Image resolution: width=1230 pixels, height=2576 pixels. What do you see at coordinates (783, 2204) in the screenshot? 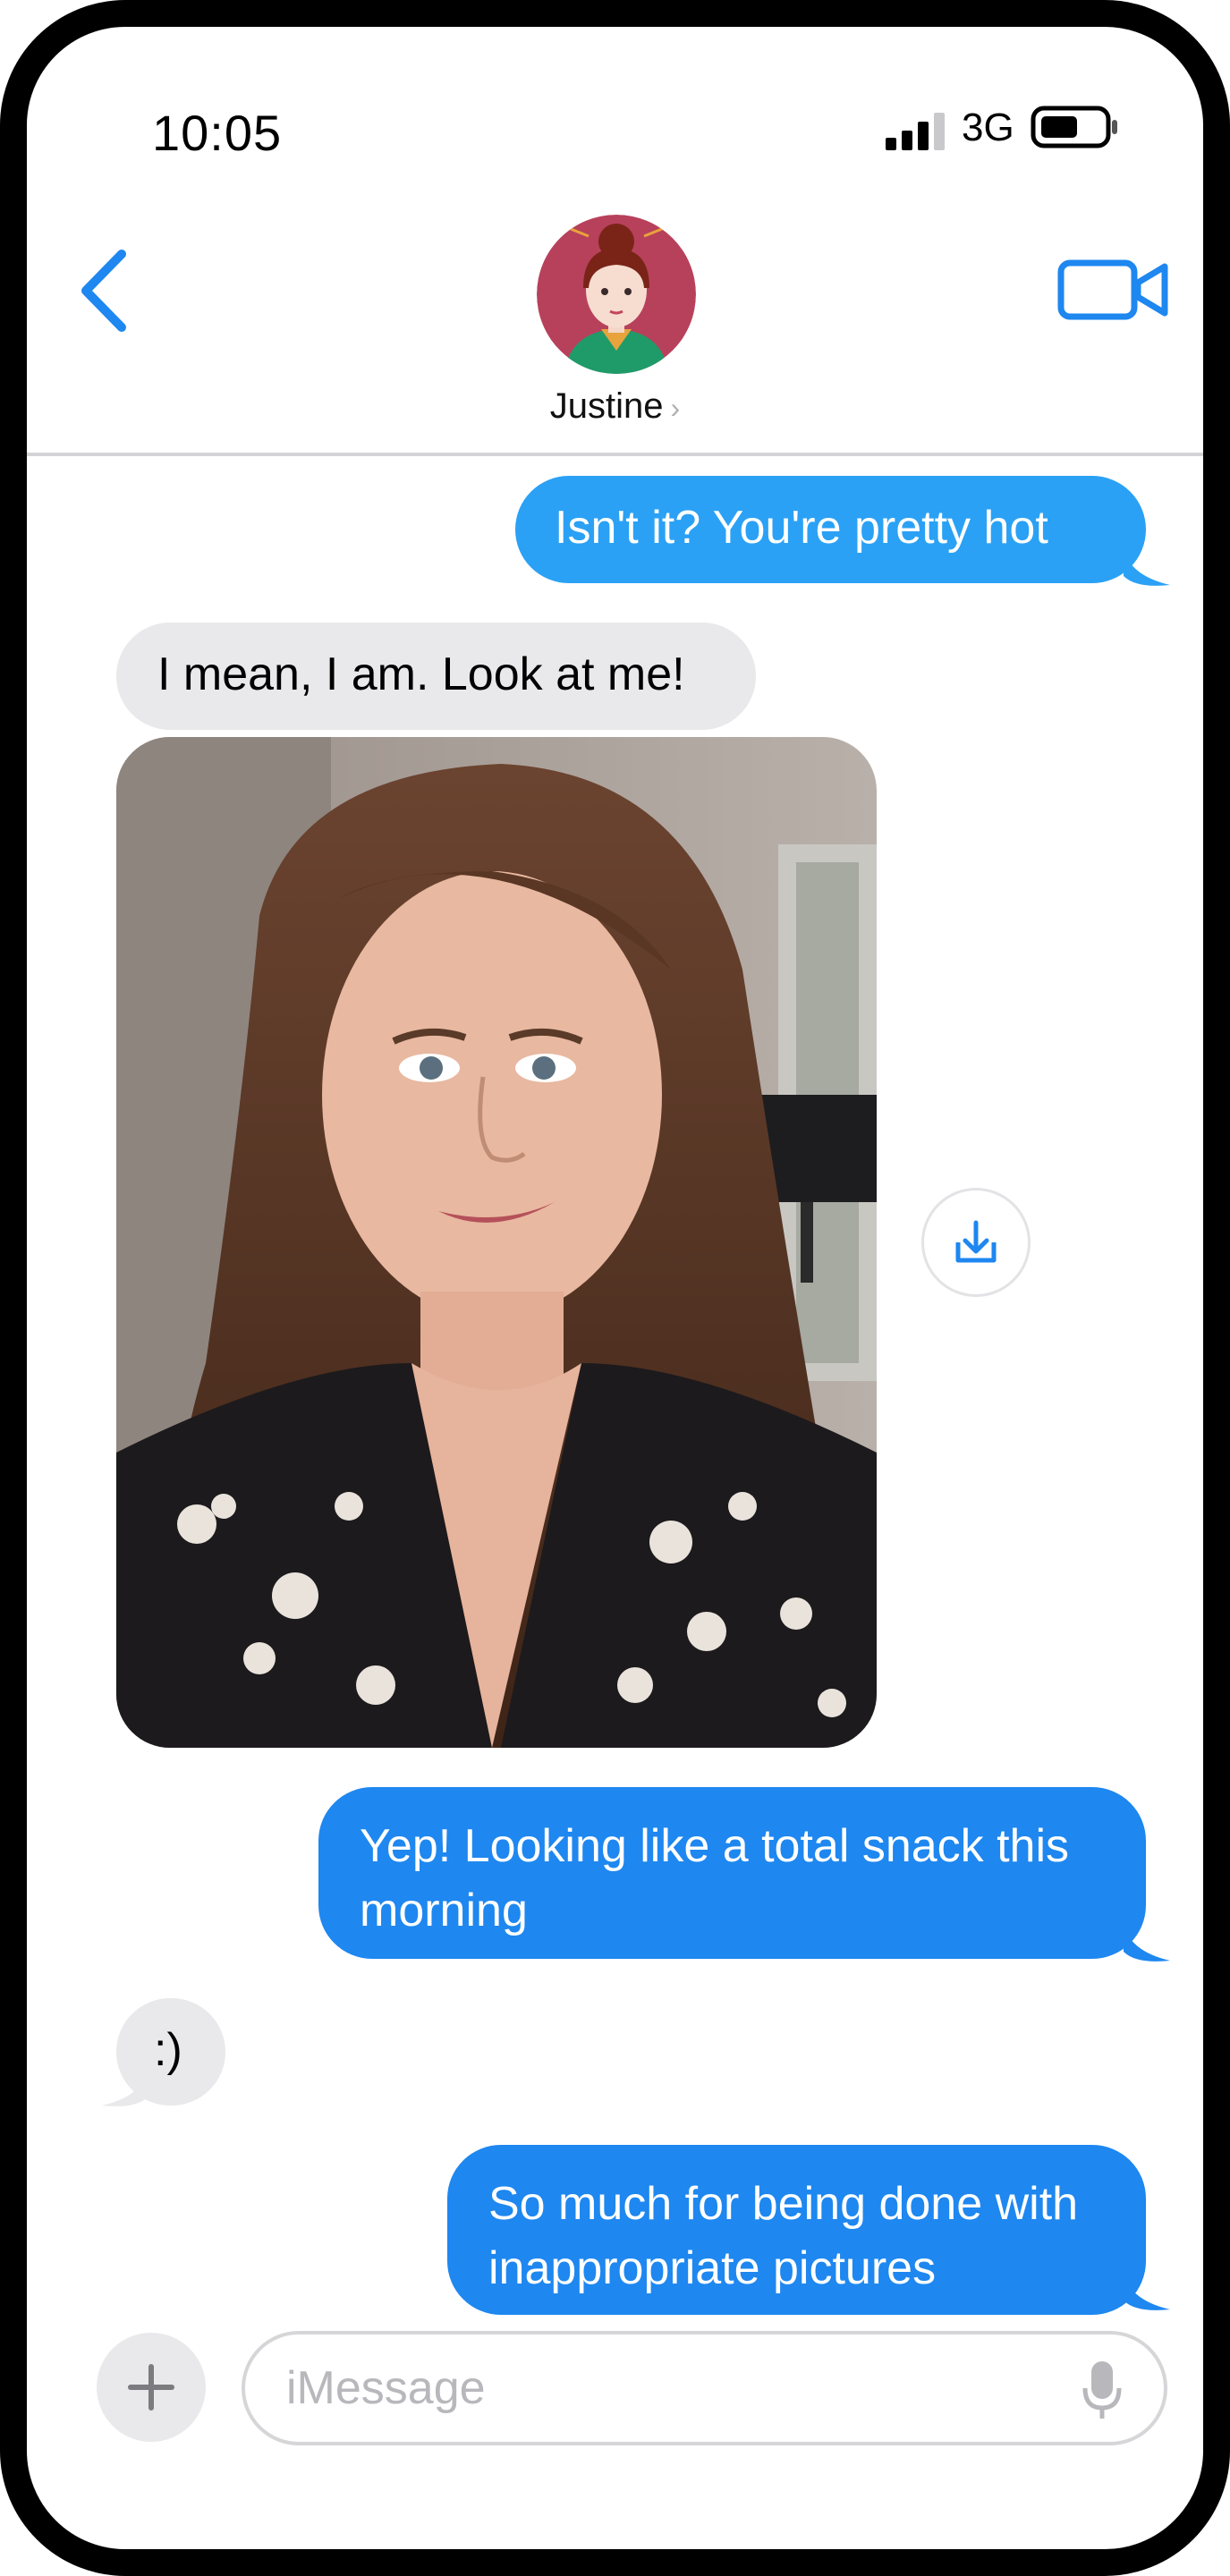
I see `message-text-line: So much for being done with` at bounding box center [783, 2204].